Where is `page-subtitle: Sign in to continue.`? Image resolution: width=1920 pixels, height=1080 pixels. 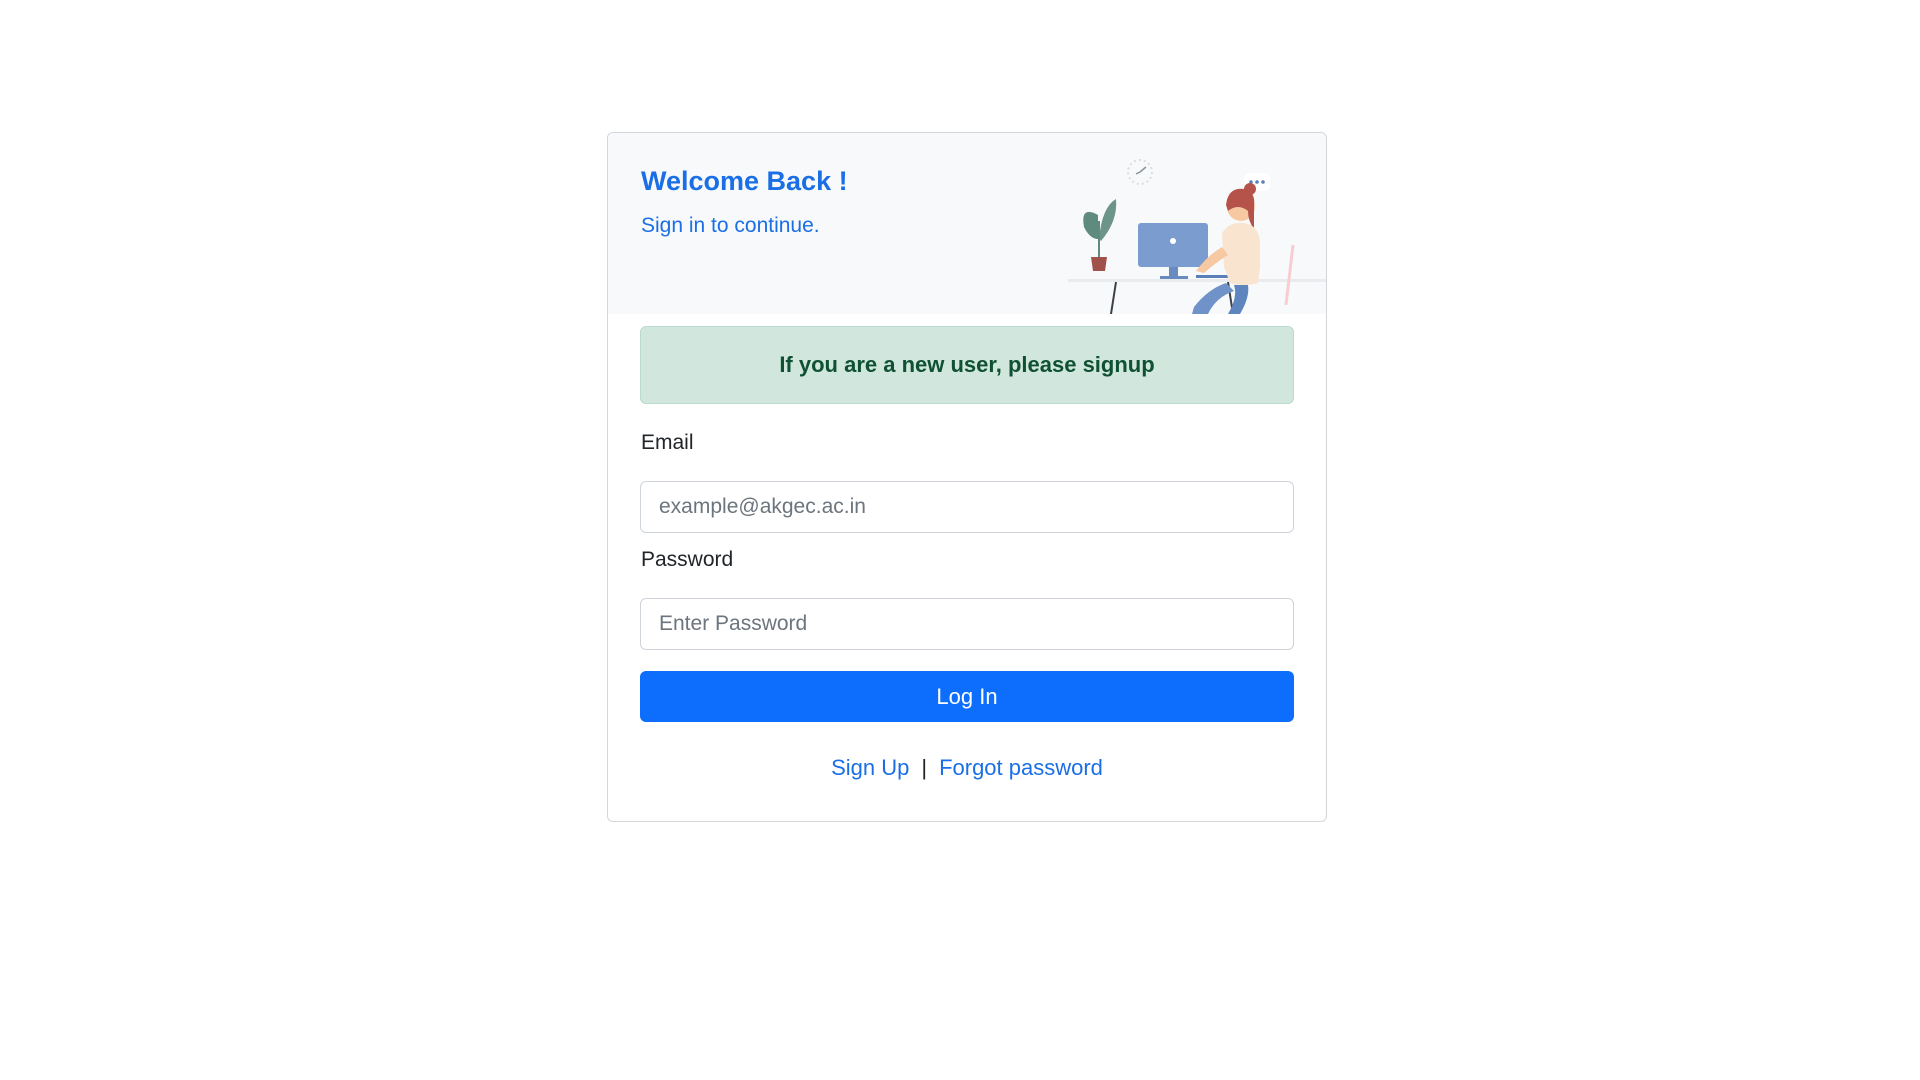
page-subtitle: Sign in to continue. is located at coordinates (730, 225).